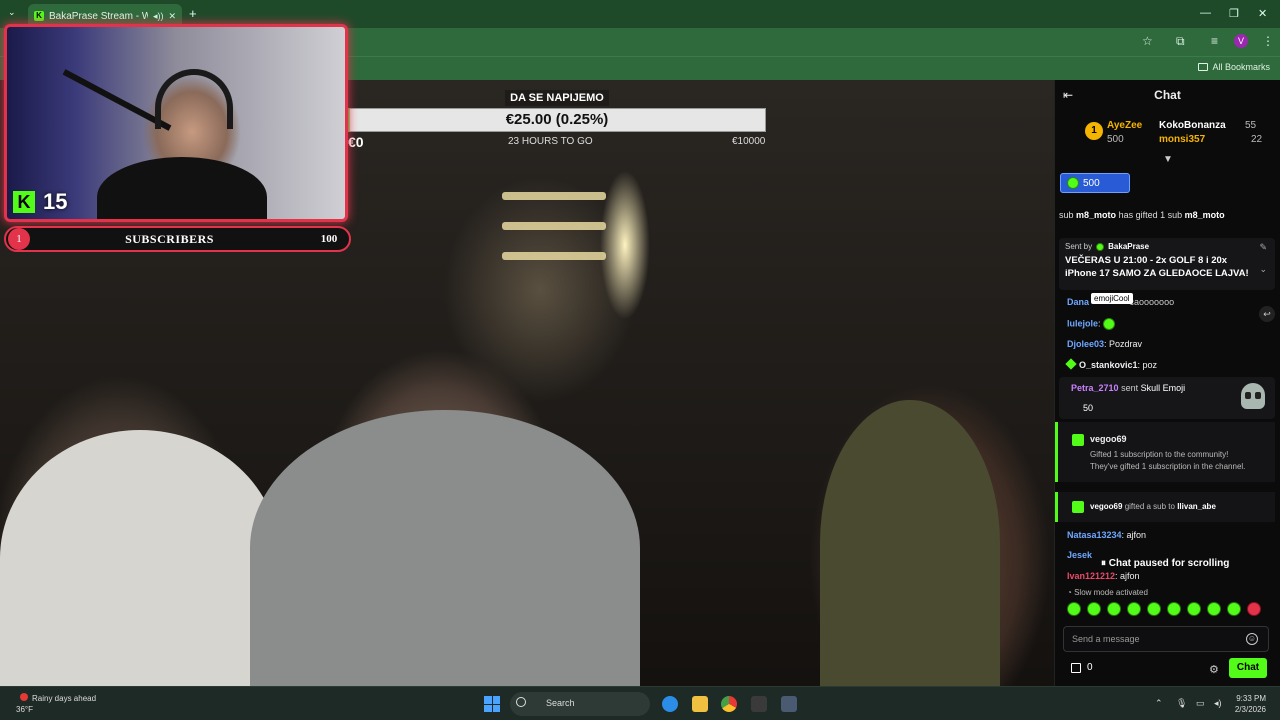 The width and height of the screenshot is (1280, 720). I want to click on file-explorer-icon, so click(700, 704).